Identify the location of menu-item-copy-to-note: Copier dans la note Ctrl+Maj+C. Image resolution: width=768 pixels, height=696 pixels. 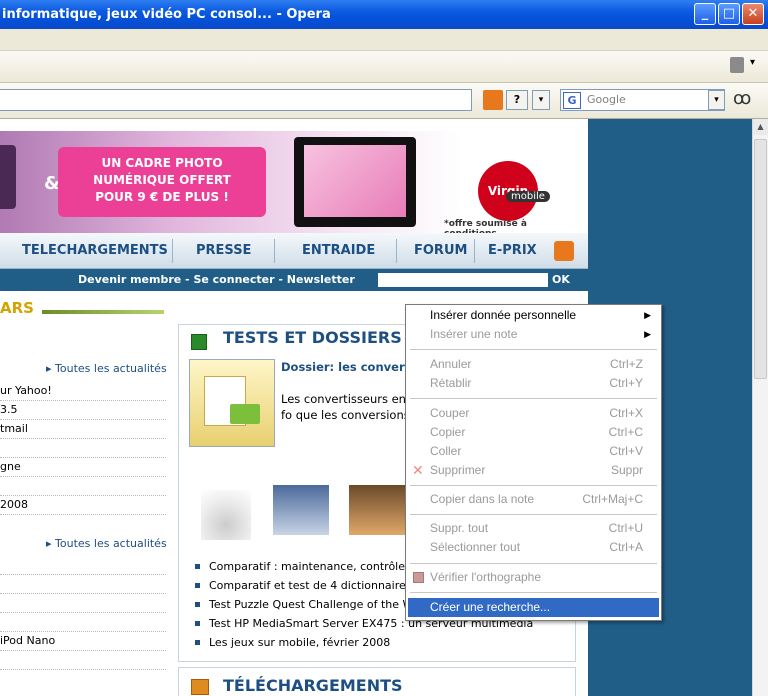
(533, 499).